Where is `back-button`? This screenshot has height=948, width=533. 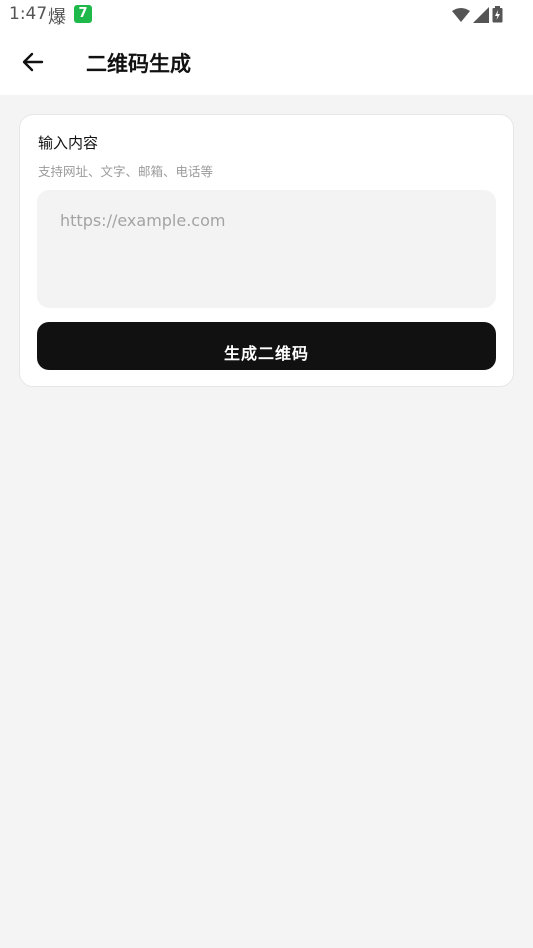 back-button is located at coordinates (33, 62).